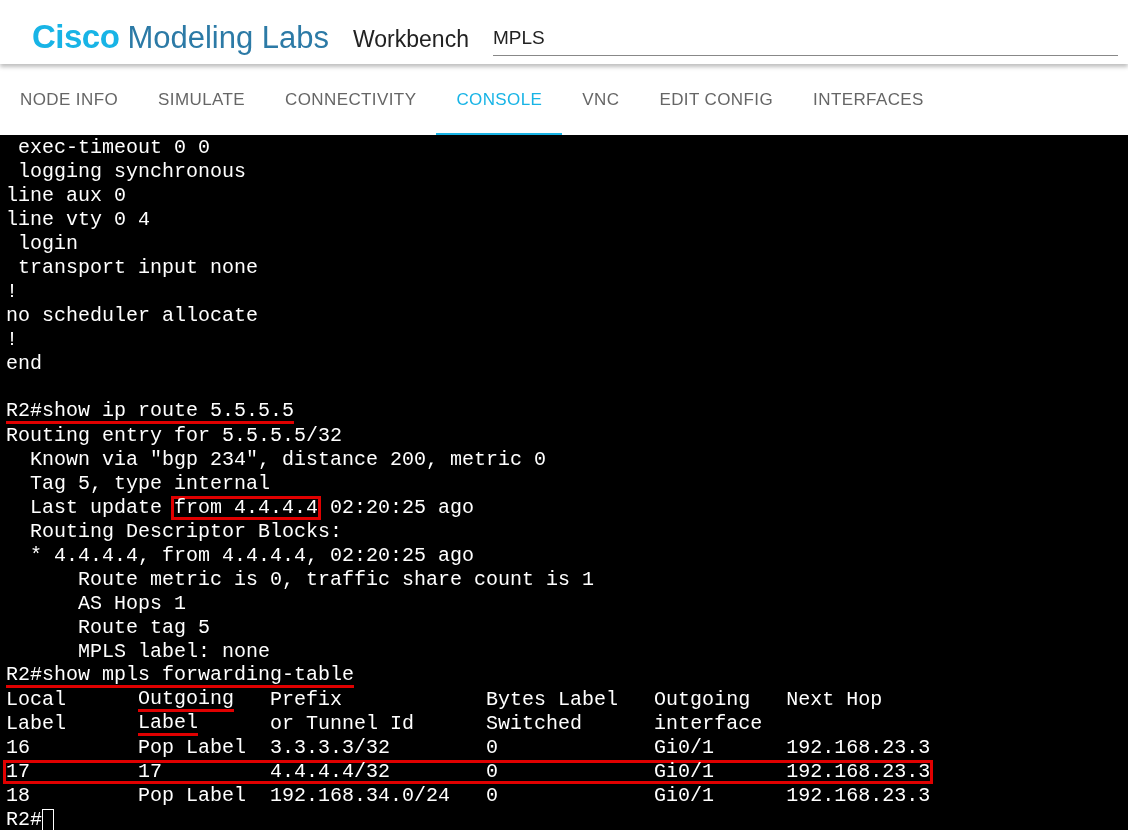 The width and height of the screenshot is (1128, 830). Describe the element at coordinates (868, 100) in the screenshot. I see `tab: INTERFACES` at that location.